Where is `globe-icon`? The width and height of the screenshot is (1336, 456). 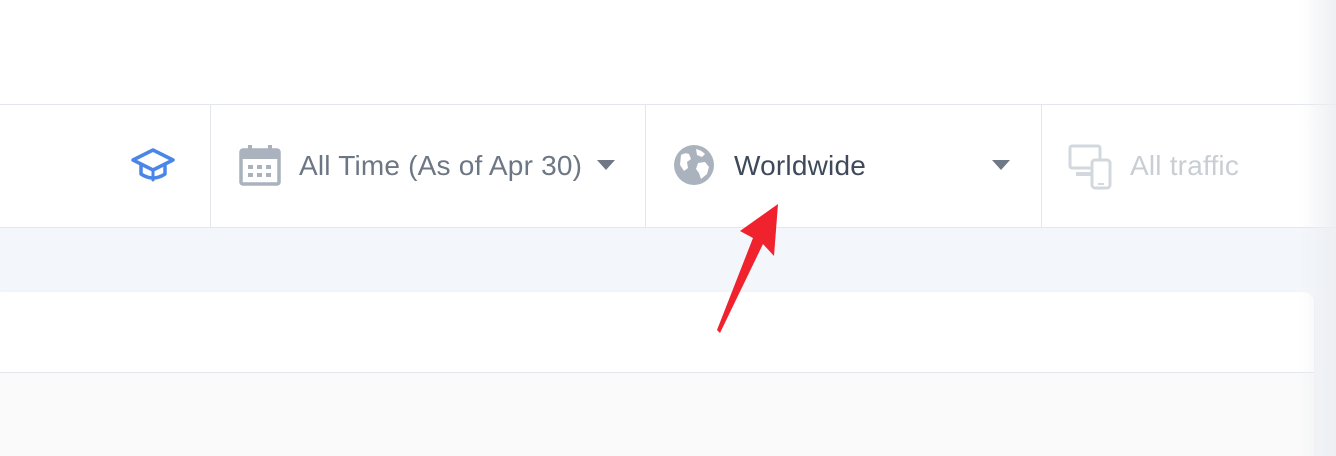 globe-icon is located at coordinates (694, 165).